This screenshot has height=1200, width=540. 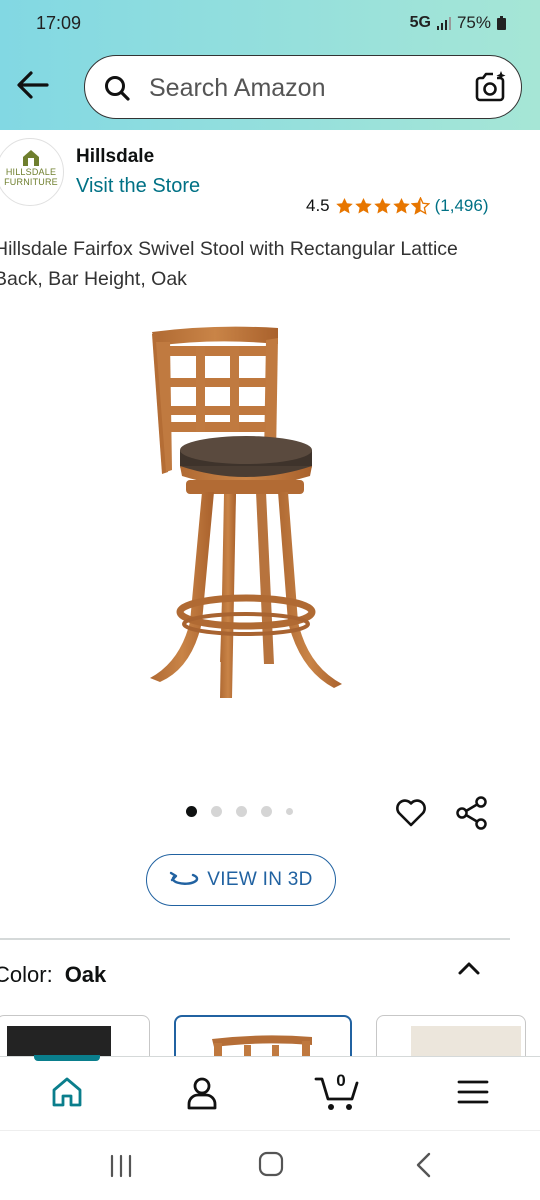 What do you see at coordinates (138, 186) in the screenshot?
I see `visit-store-link: Visit the Store` at bounding box center [138, 186].